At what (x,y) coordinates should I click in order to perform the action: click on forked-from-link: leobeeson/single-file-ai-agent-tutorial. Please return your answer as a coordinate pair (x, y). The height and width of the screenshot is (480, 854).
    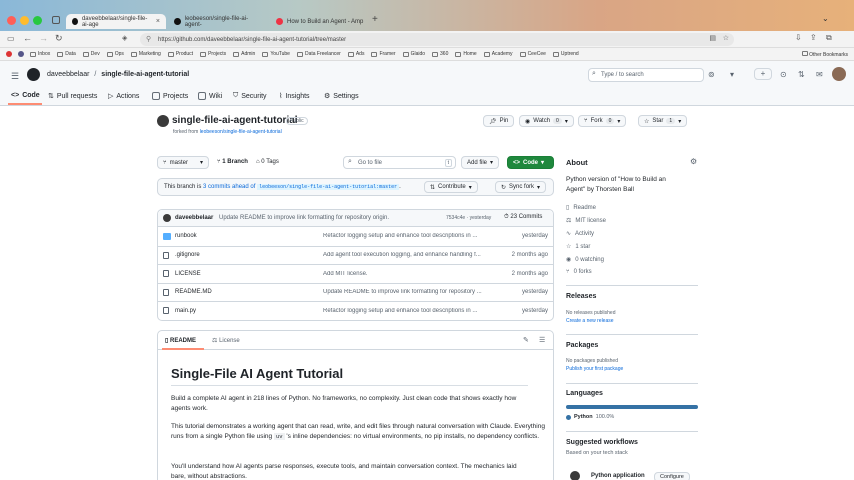
    Looking at the image, I should click on (241, 132).